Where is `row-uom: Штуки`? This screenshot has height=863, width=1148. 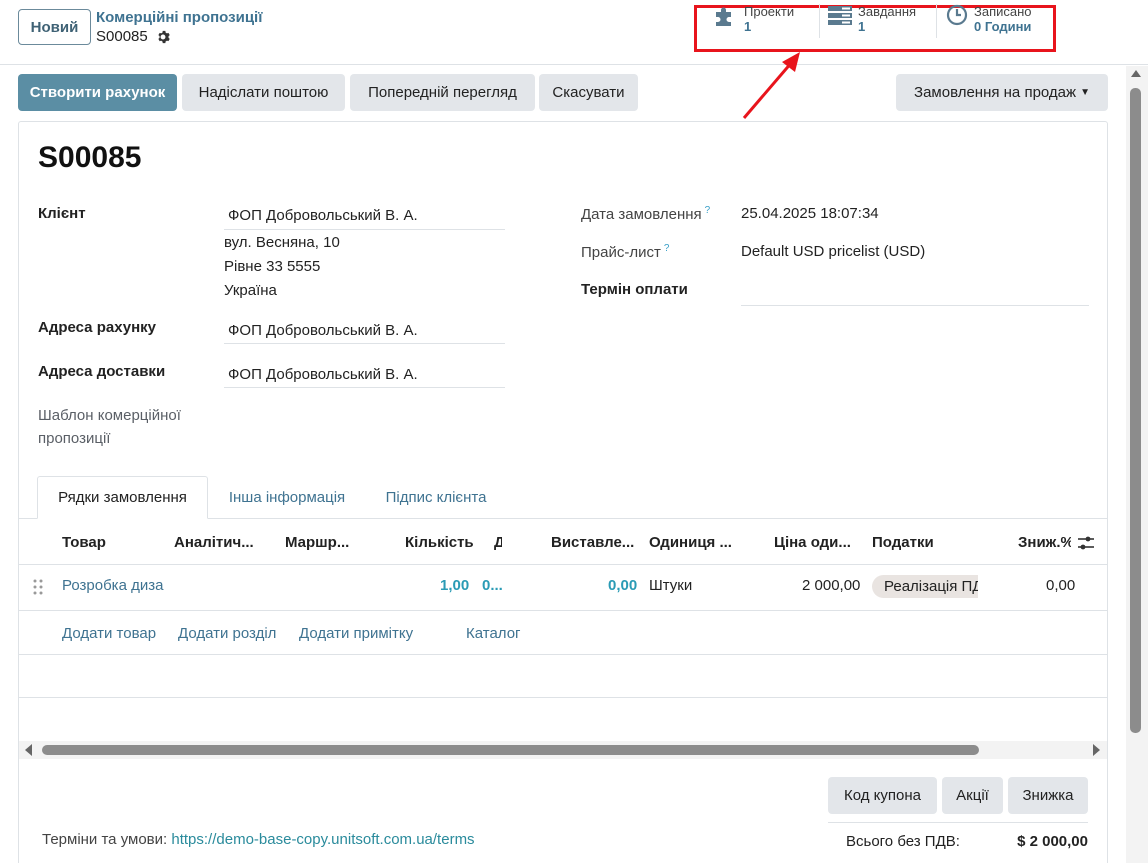 row-uom: Штуки is located at coordinates (670, 585).